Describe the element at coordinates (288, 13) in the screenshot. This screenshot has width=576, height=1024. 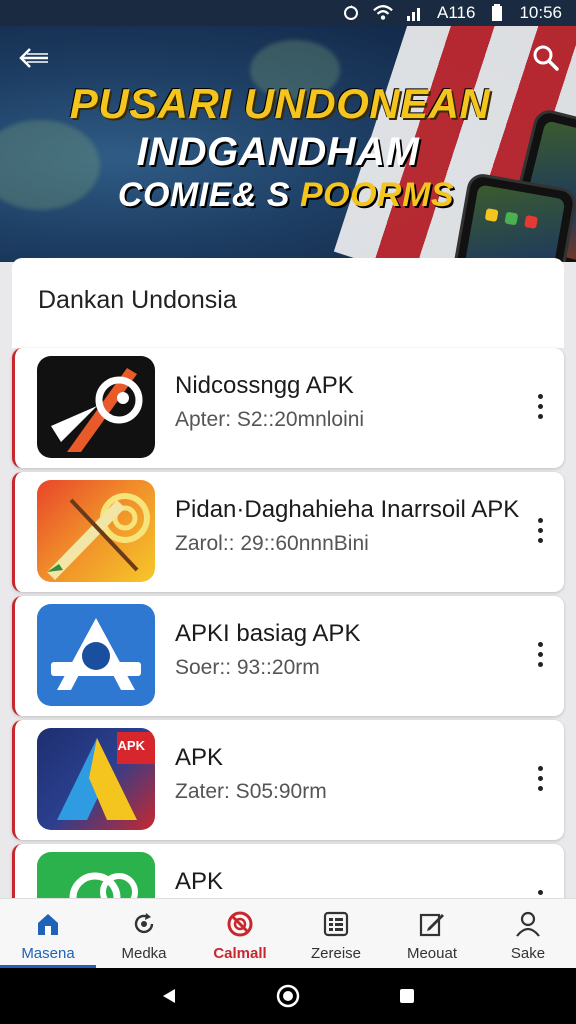
I see `status-bar: A116 10:56` at that location.